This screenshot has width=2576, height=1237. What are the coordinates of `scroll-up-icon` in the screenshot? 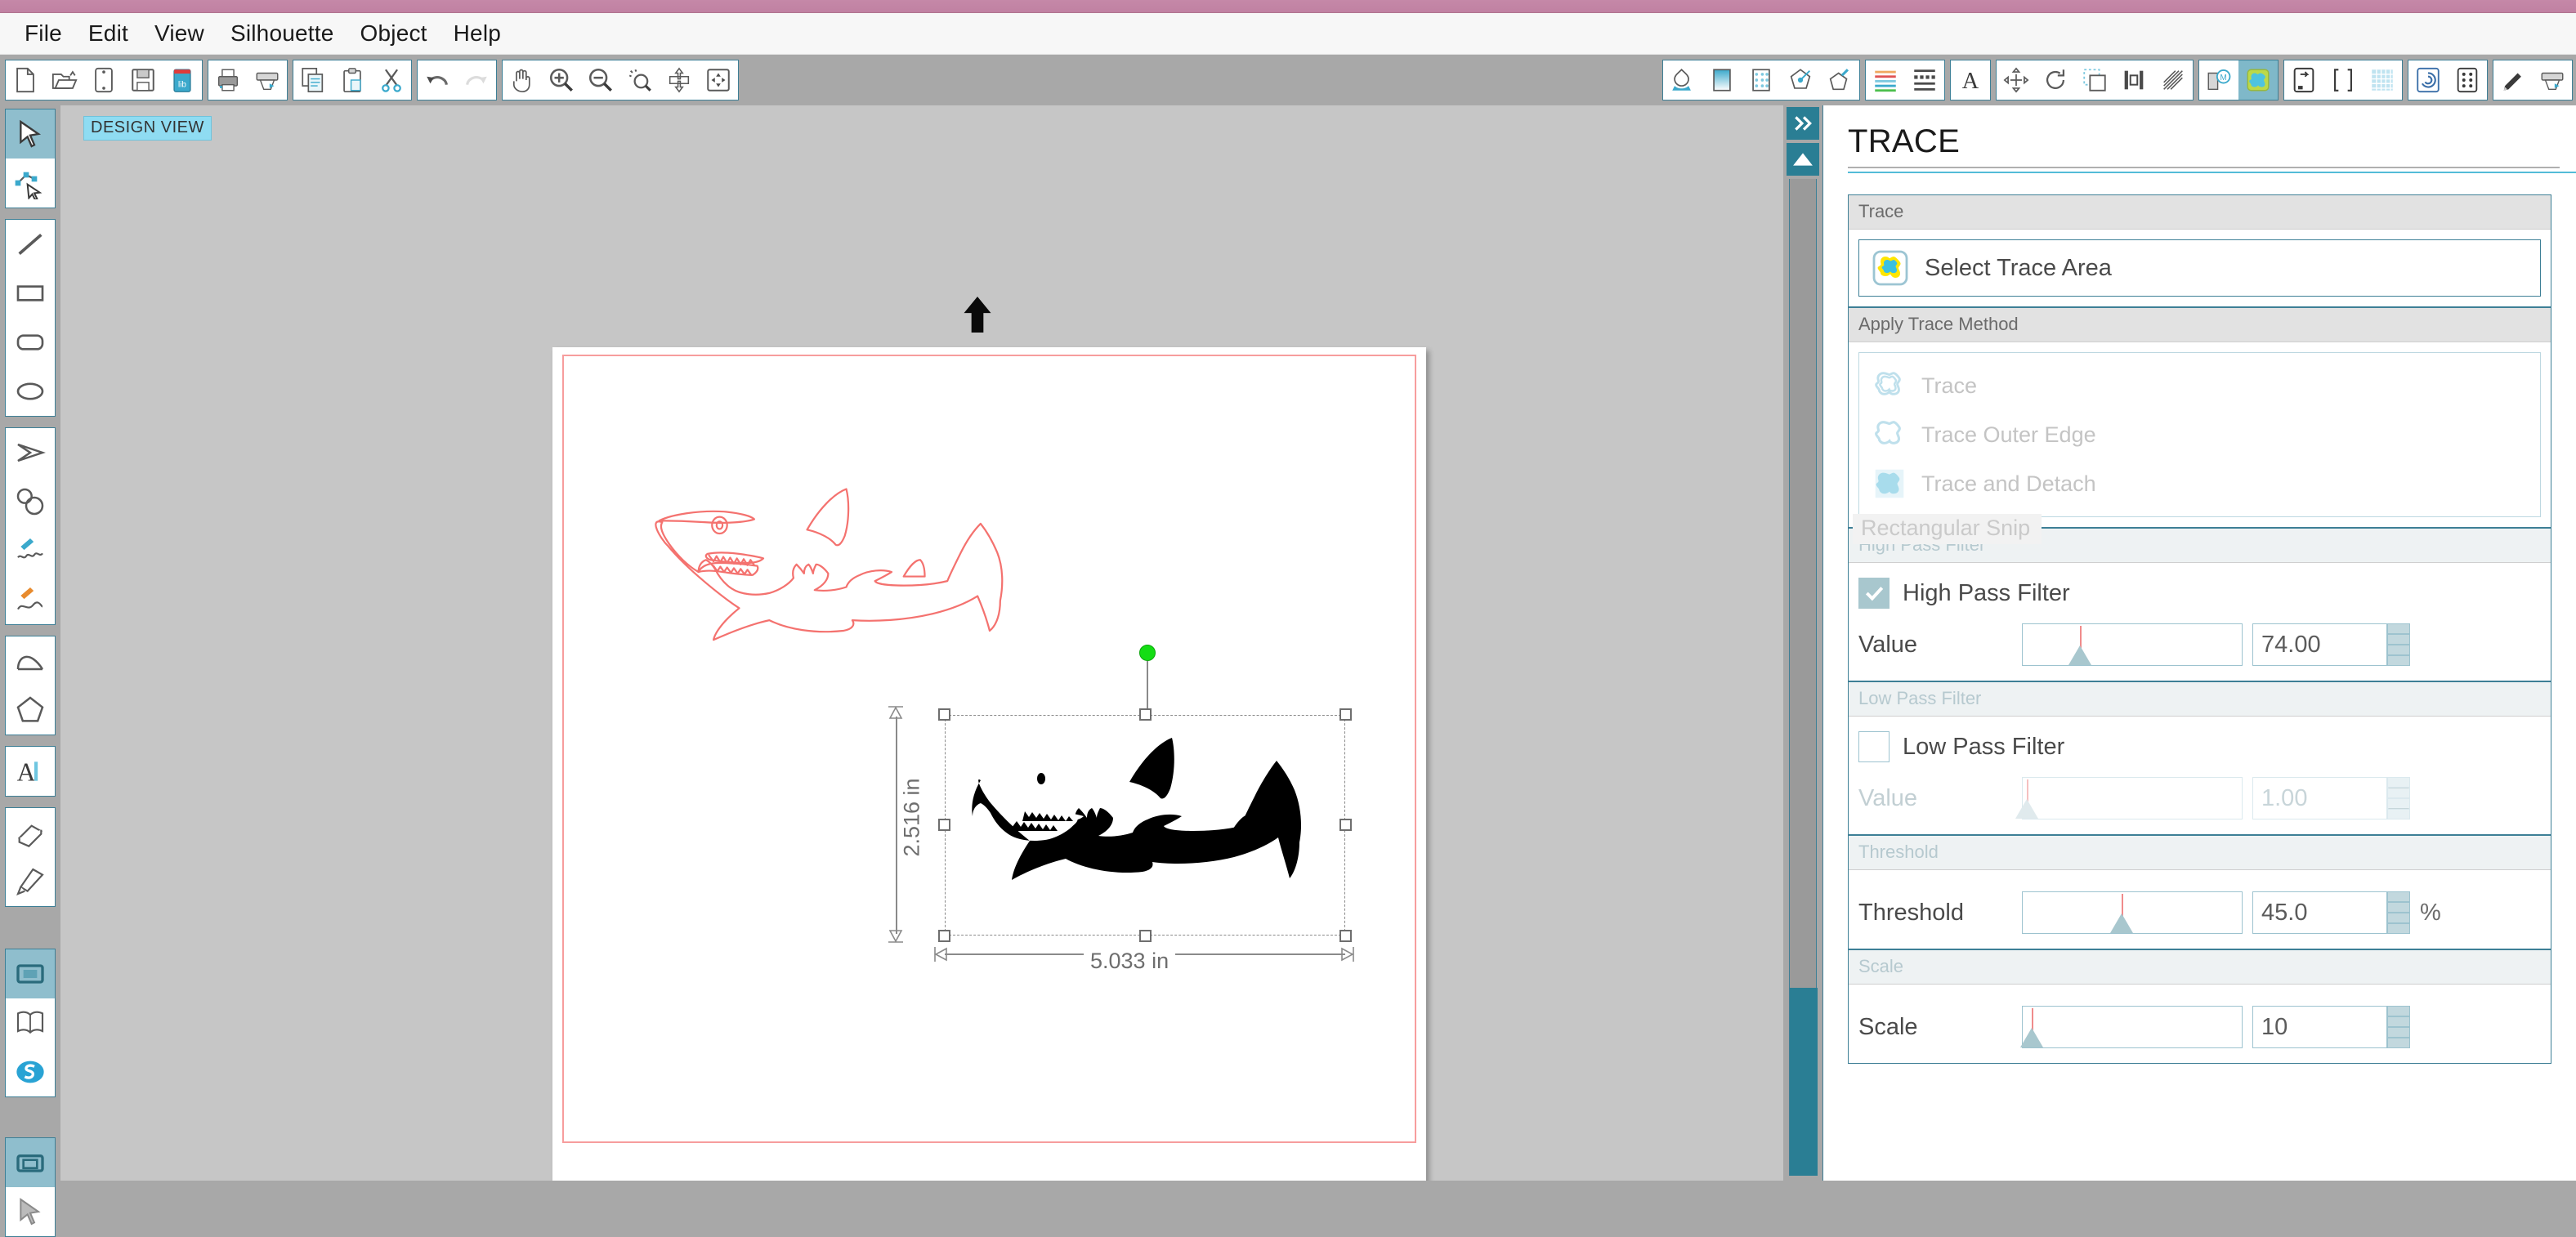 It's located at (1803, 159).